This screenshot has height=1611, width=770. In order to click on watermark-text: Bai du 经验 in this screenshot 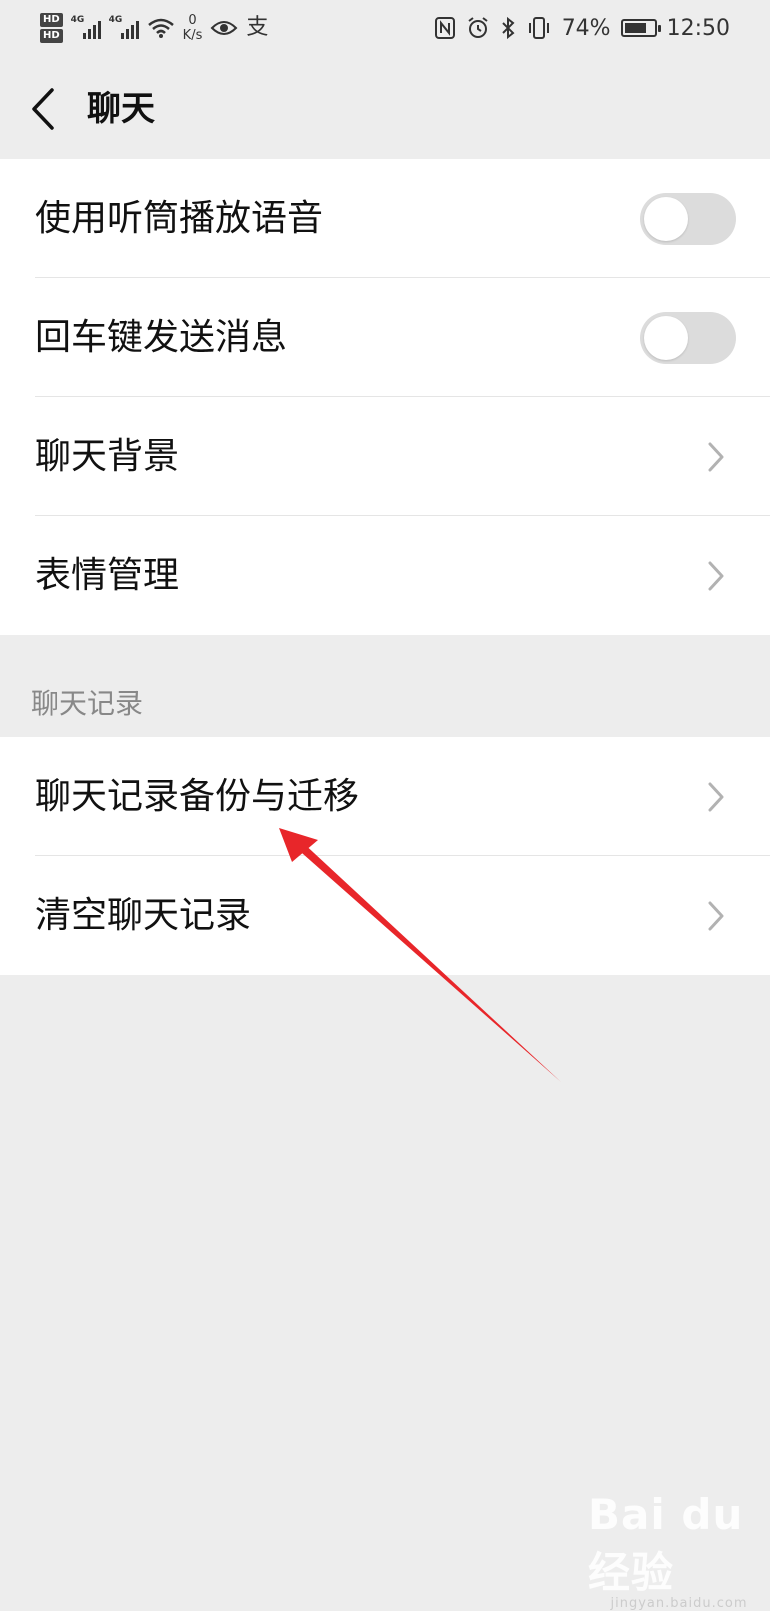, I will do `click(666, 1543)`.